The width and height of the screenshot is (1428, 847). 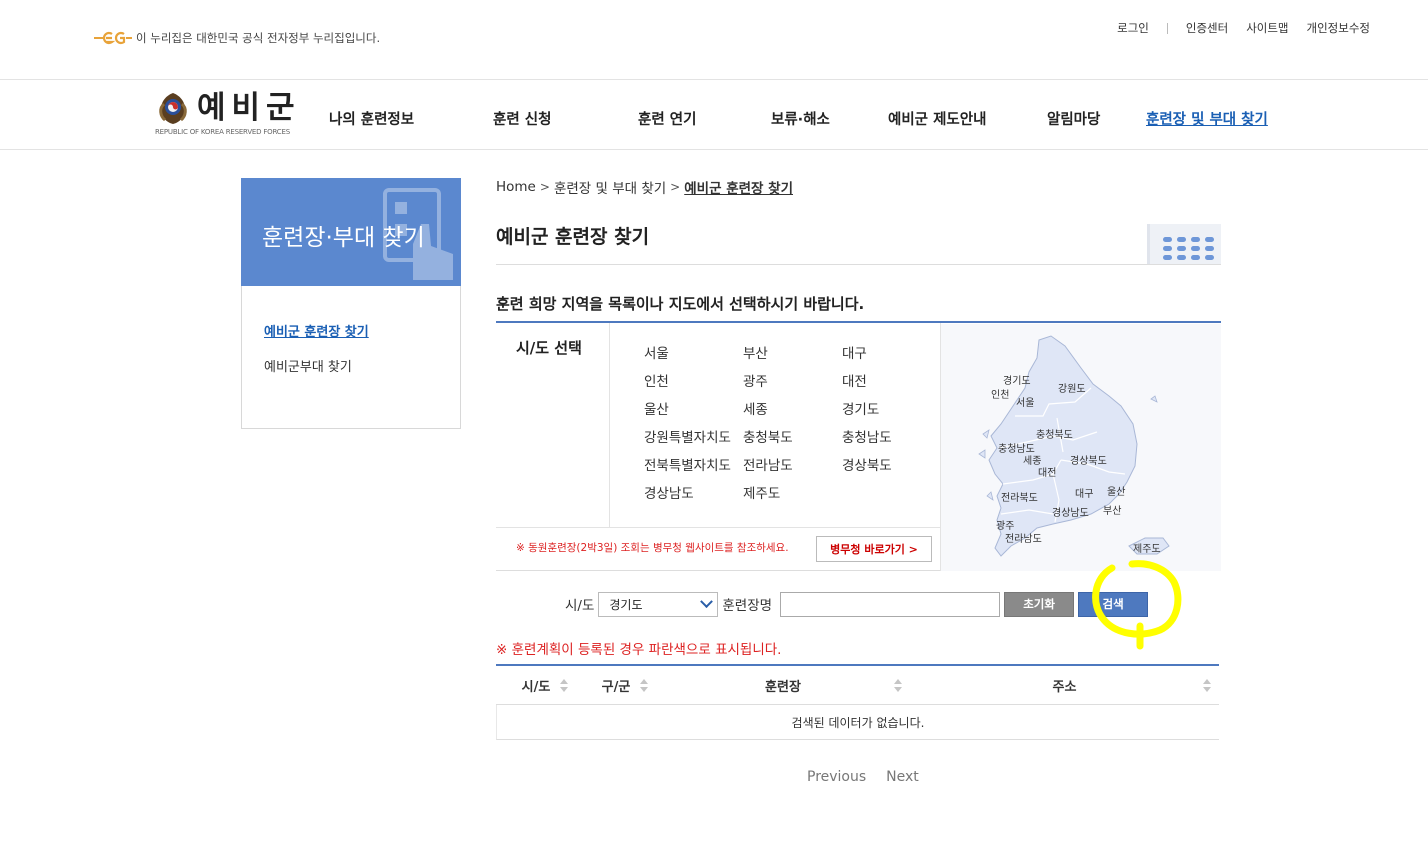 I want to click on nav-training-apply: 훈련 신청, so click(x=522, y=118).